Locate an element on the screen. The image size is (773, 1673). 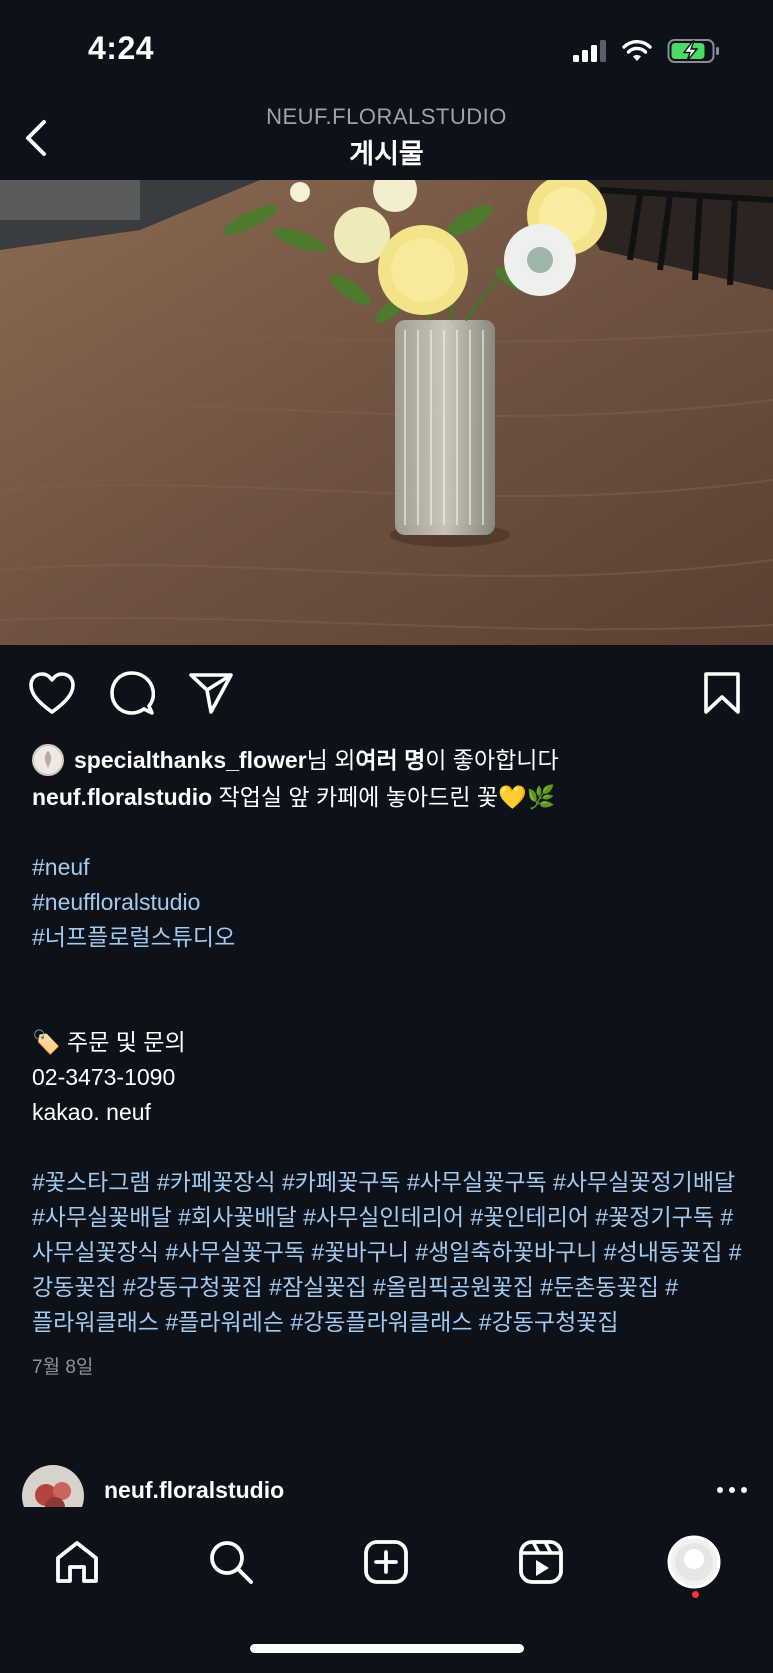
tab-search is located at coordinates (231, 1562).